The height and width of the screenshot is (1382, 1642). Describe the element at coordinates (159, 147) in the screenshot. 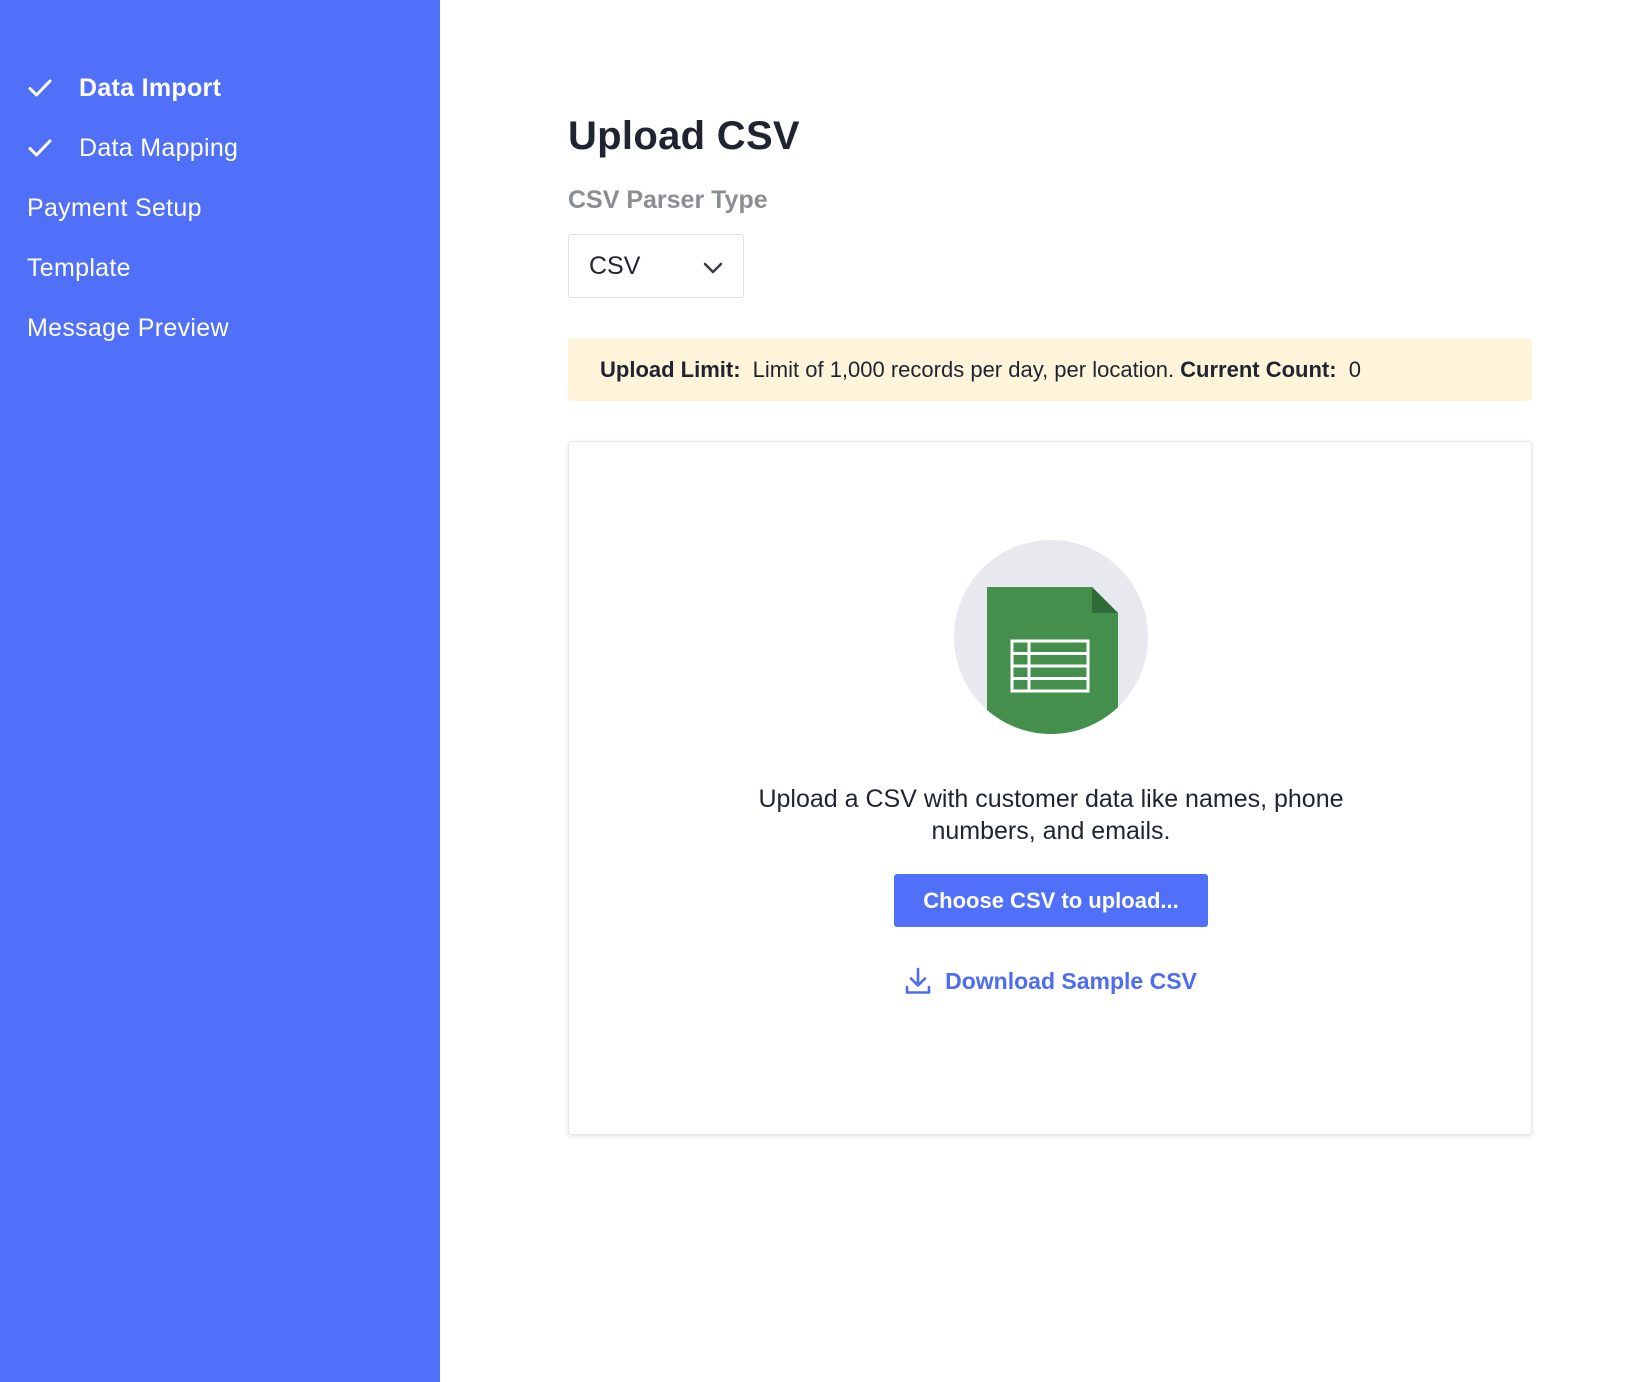

I see `sidebar-item-label: Data Mapping` at that location.